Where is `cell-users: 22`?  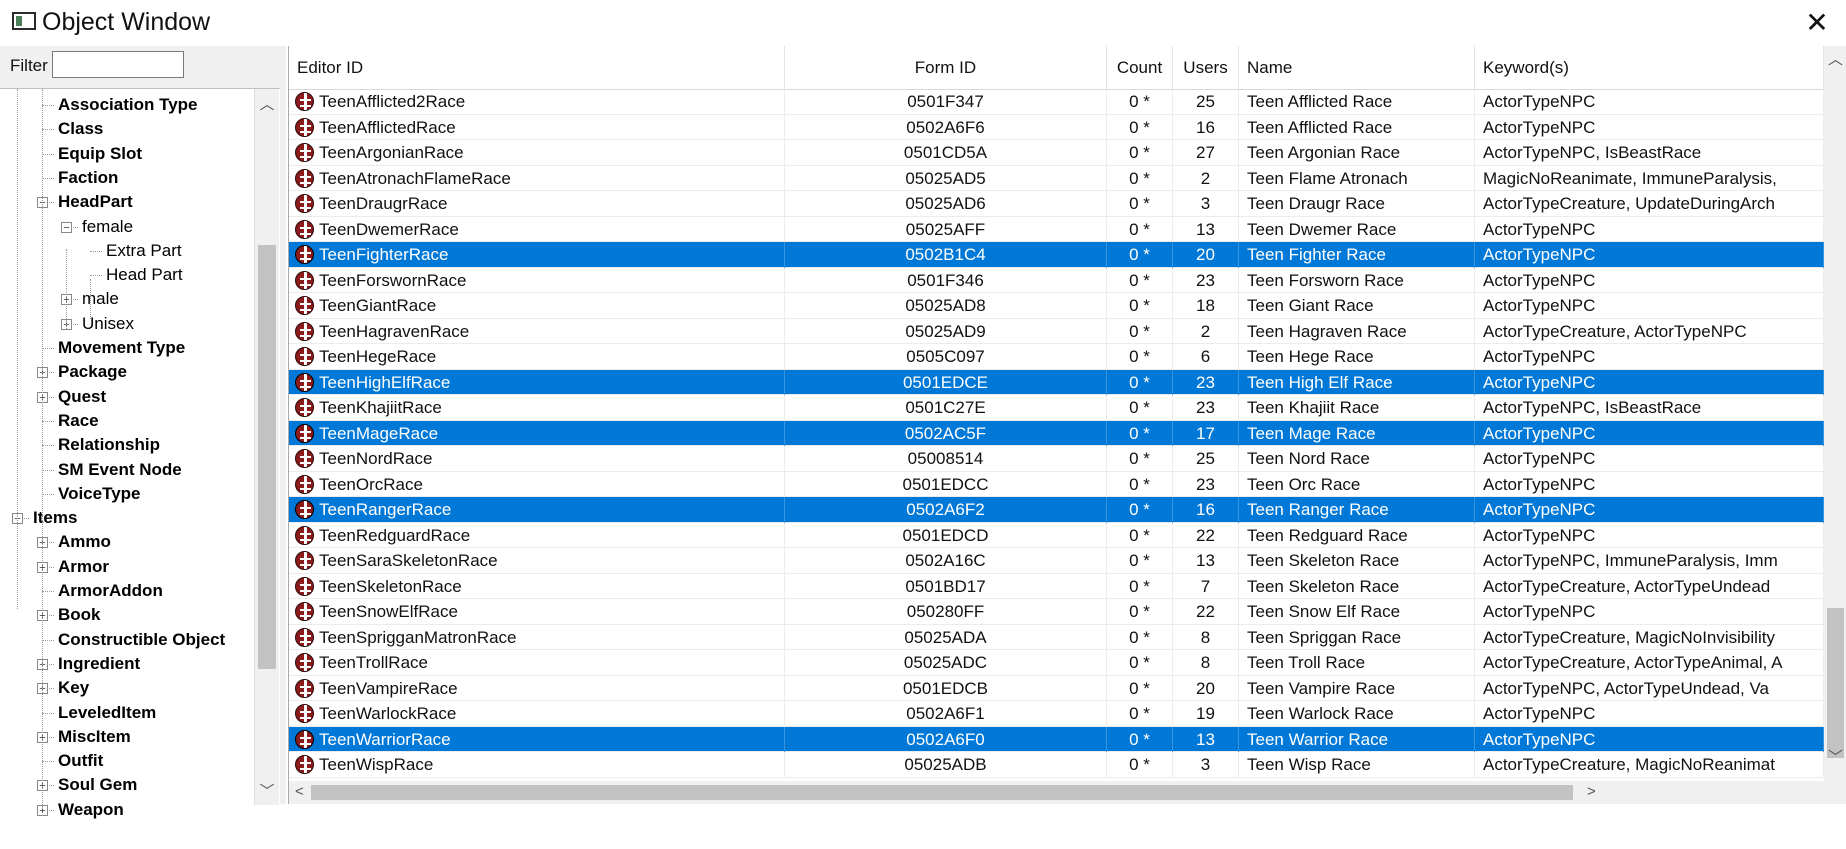
cell-users: 22 is located at coordinates (1206, 612).